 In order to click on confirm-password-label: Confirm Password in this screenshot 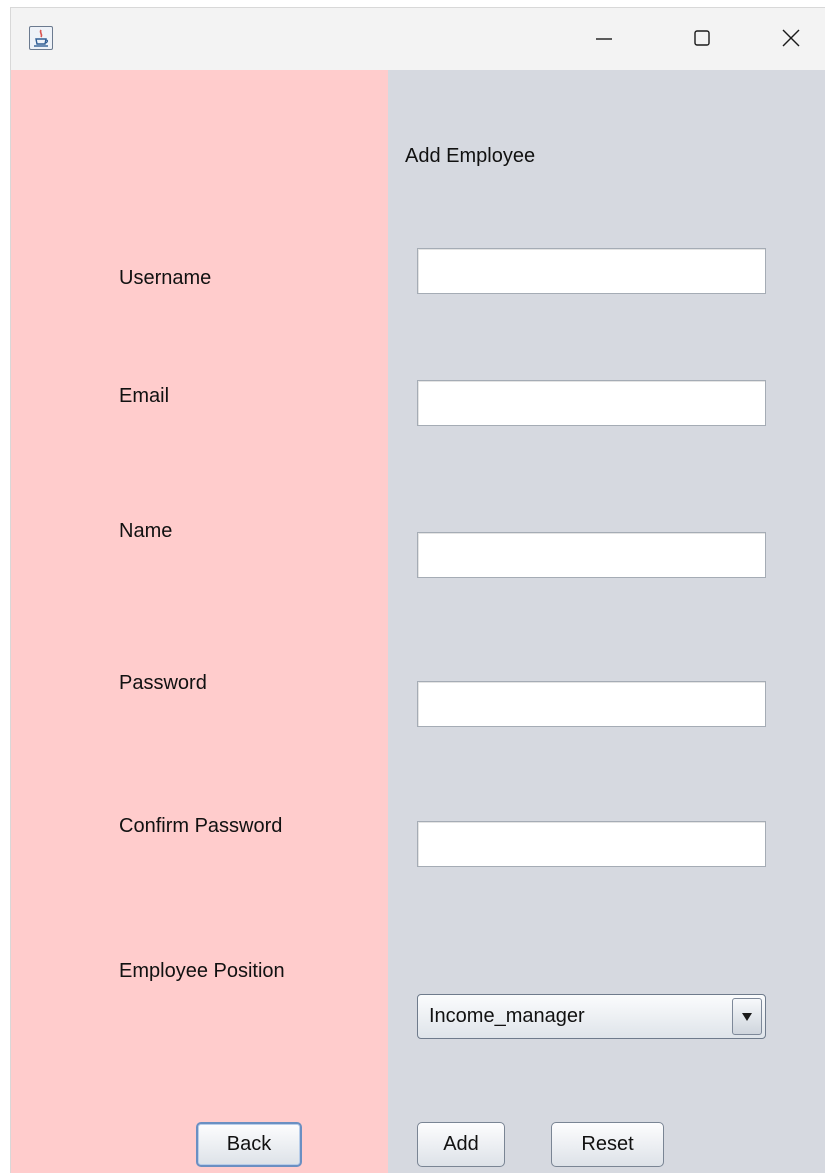, I will do `click(201, 826)`.